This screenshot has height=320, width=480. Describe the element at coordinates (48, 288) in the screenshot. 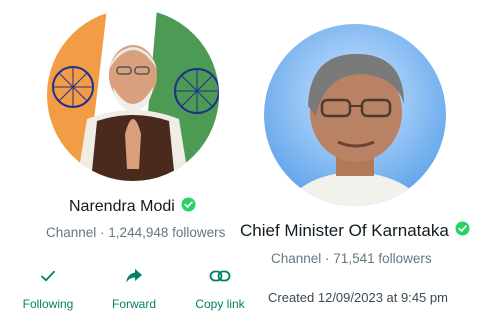

I see `following-button: Following` at that location.